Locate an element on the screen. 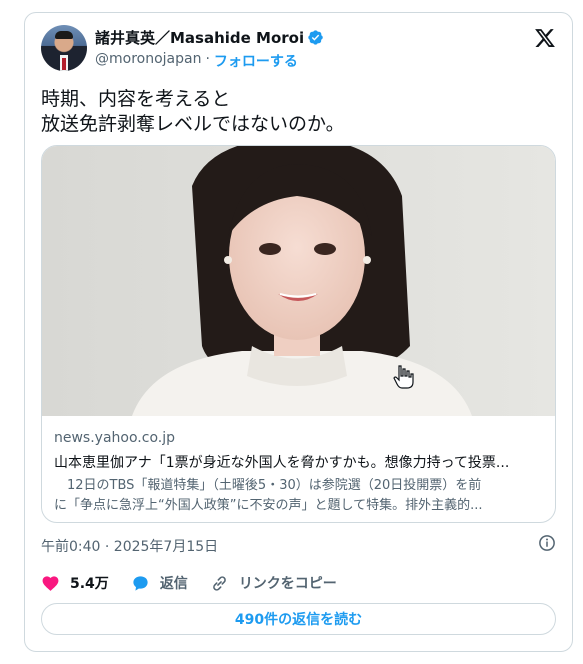  tweet-text-line: 放送免許剥奪レベルではないのか。 is located at coordinates (193, 124).